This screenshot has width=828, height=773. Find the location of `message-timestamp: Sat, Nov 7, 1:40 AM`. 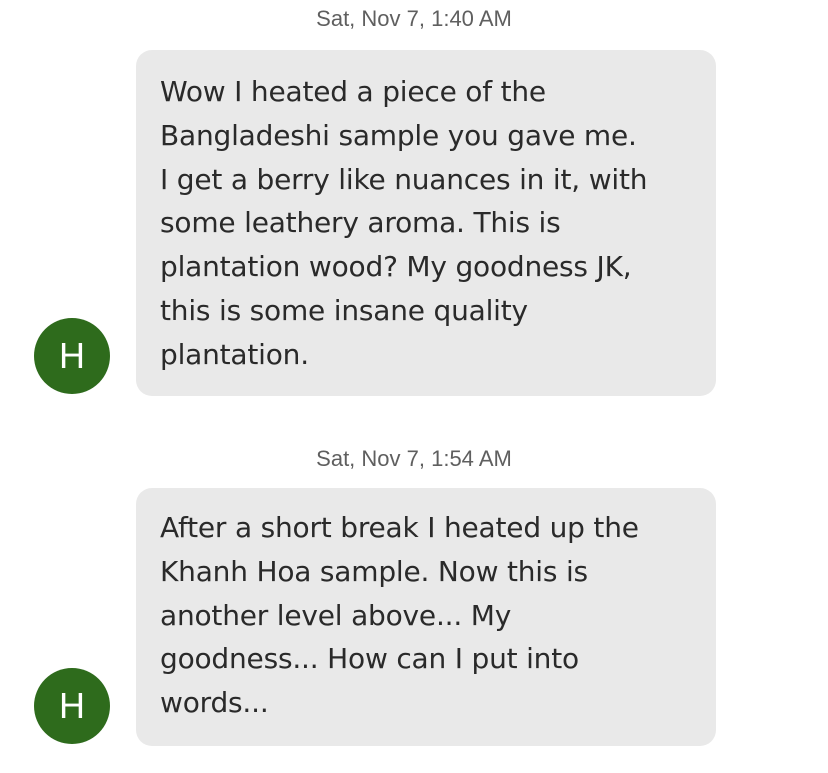

message-timestamp: Sat, Nov 7, 1:40 AM is located at coordinates (414, 18).